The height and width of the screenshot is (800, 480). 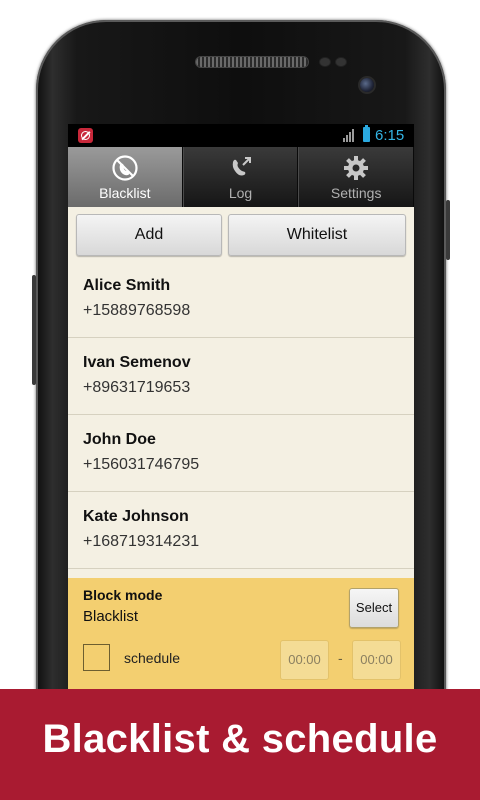 I want to click on contact-phone: +15889768598, so click(x=137, y=310).